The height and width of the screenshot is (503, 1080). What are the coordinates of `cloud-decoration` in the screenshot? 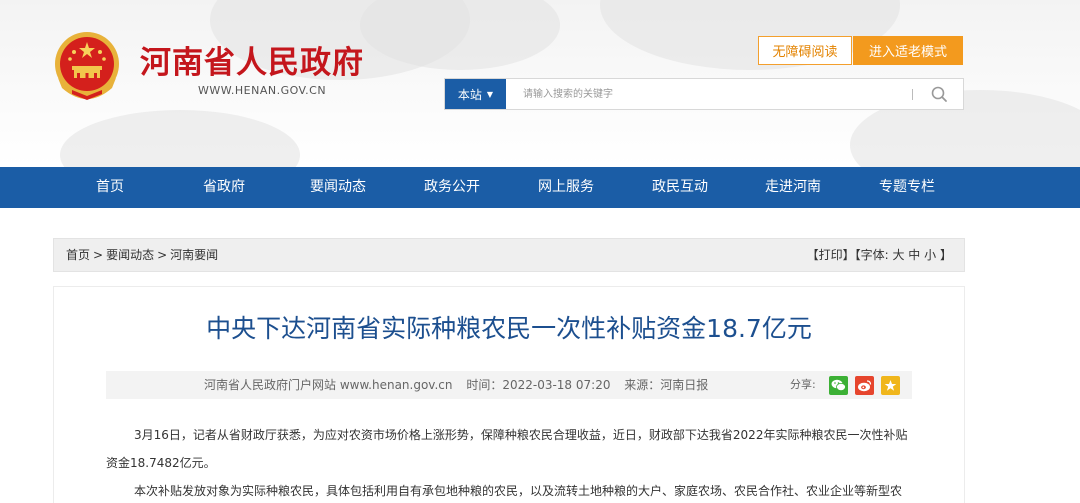 It's located at (180, 138).